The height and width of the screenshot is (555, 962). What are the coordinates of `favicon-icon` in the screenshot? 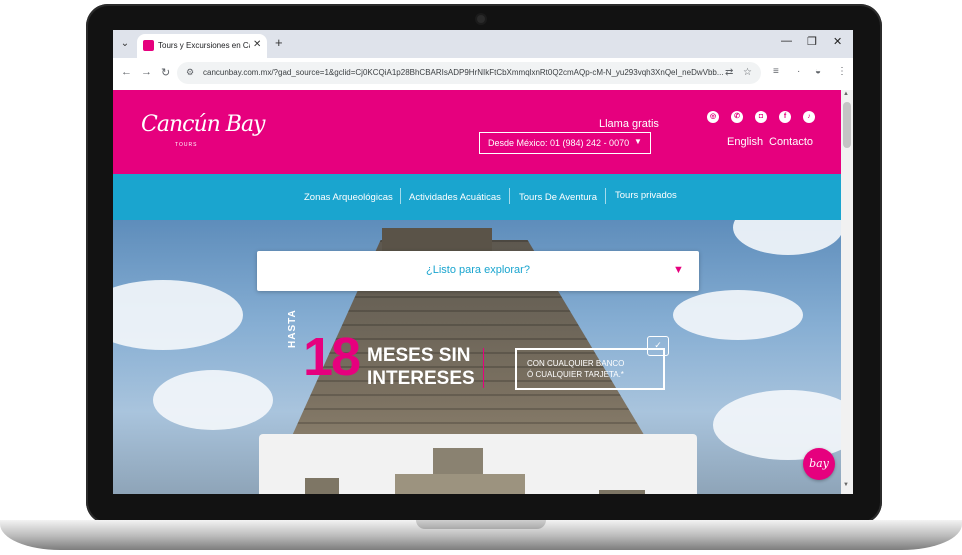 It's located at (148, 45).